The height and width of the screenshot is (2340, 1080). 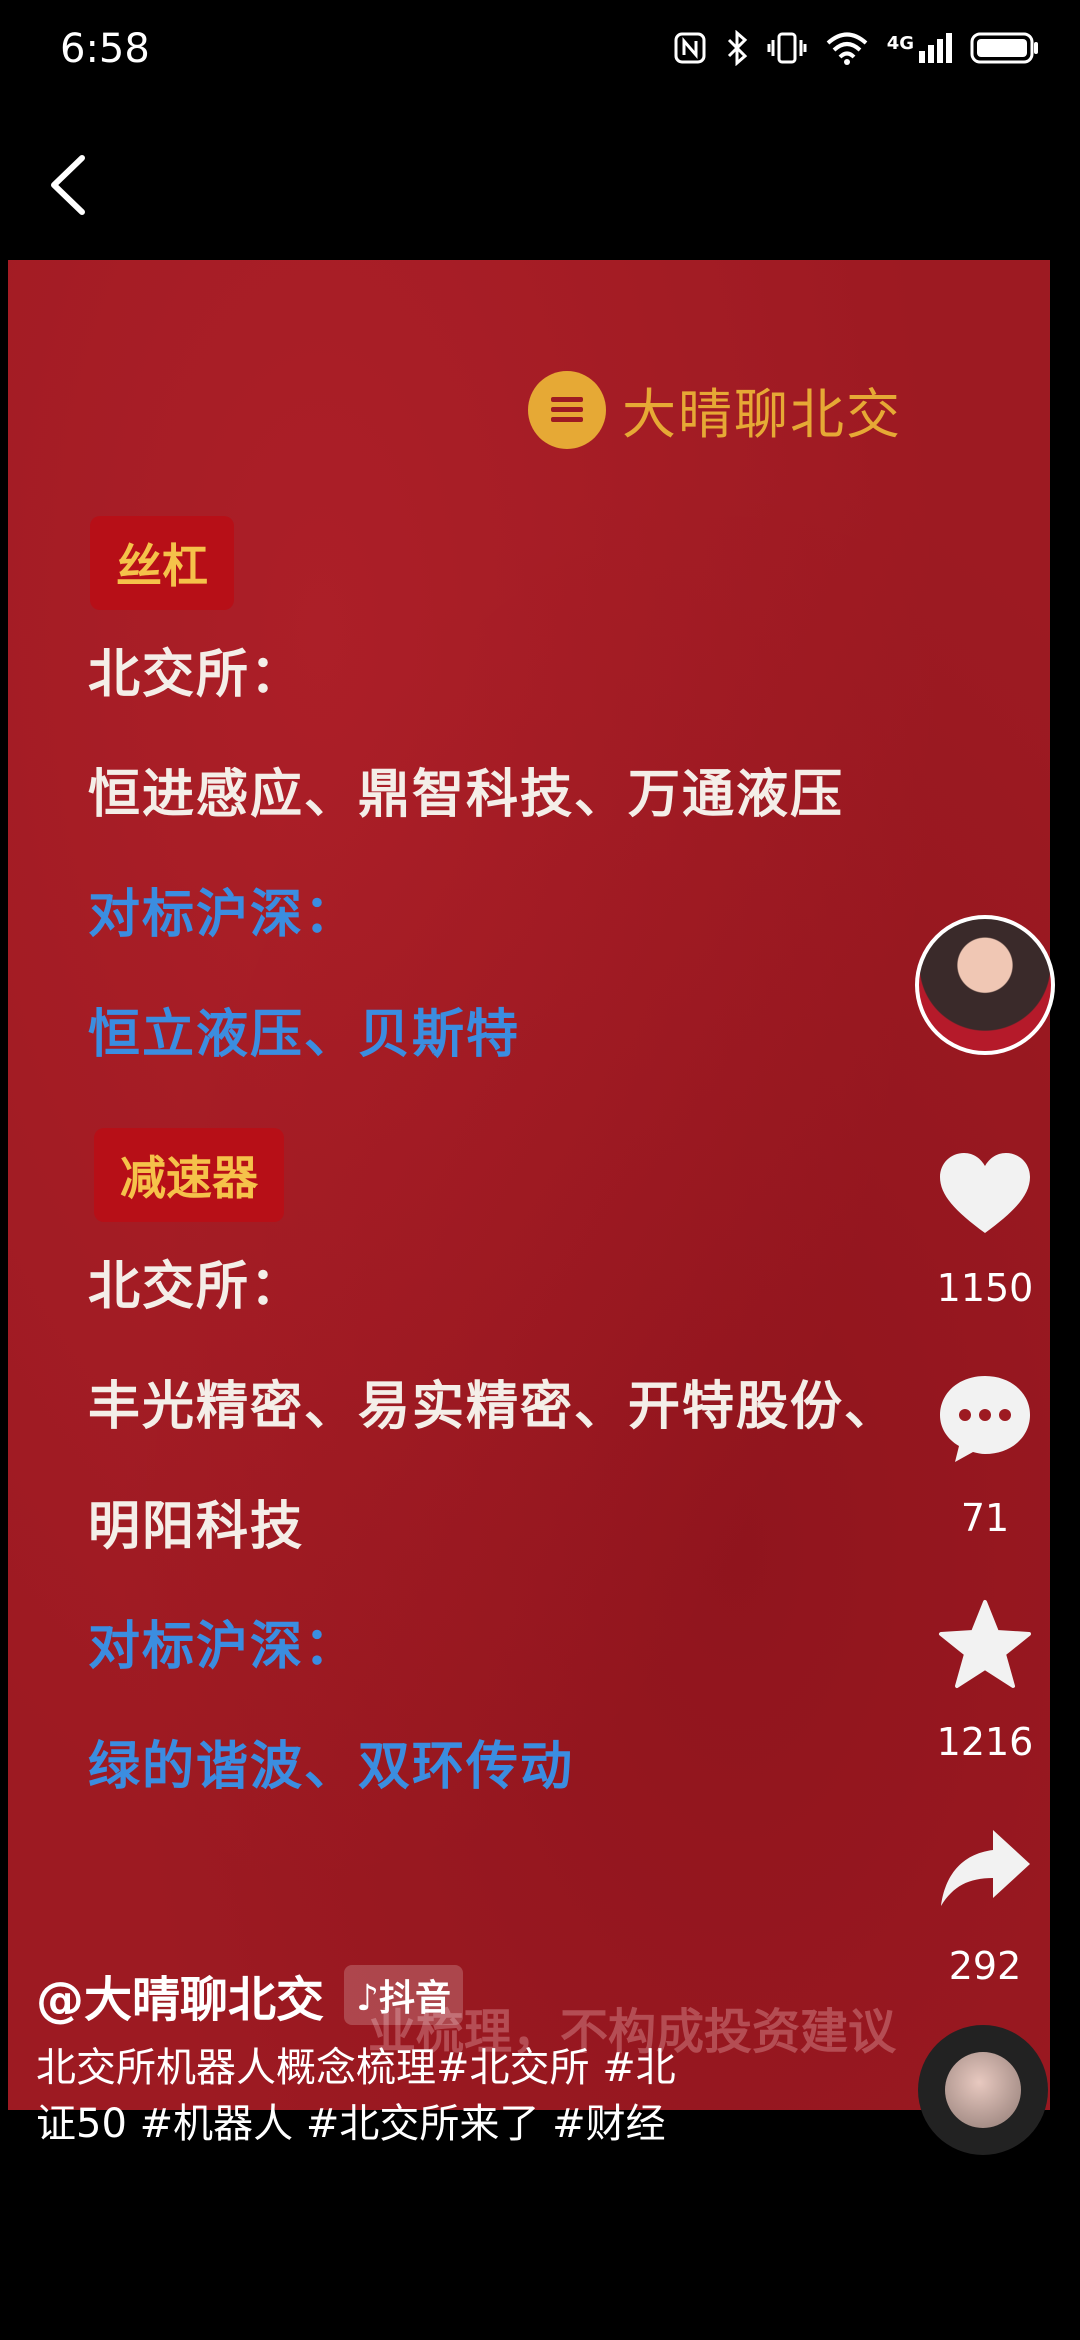 What do you see at coordinates (690, 48) in the screenshot?
I see `nfc-icon` at bounding box center [690, 48].